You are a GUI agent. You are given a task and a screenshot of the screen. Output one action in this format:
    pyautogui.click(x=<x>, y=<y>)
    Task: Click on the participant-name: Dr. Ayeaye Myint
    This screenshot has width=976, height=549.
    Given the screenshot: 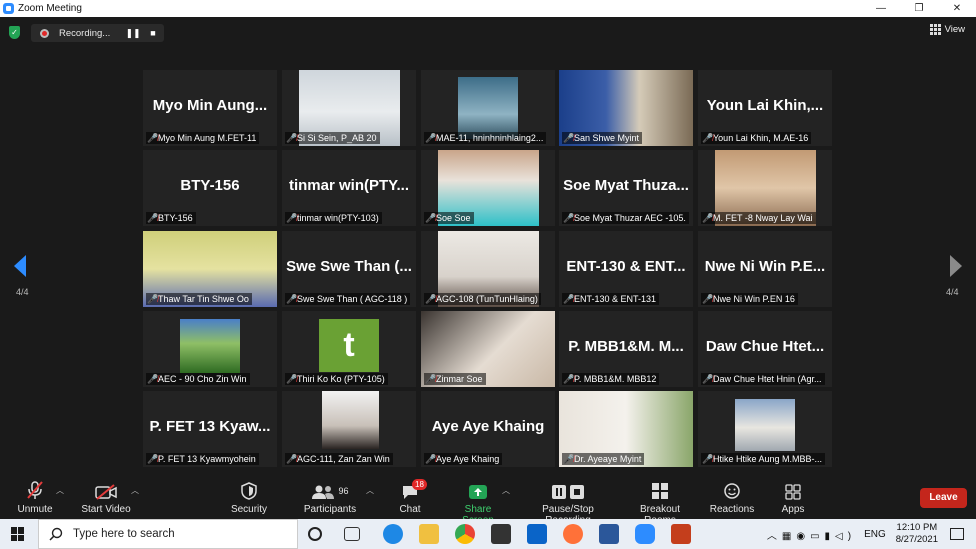 What is the action you would take?
    pyautogui.click(x=608, y=459)
    